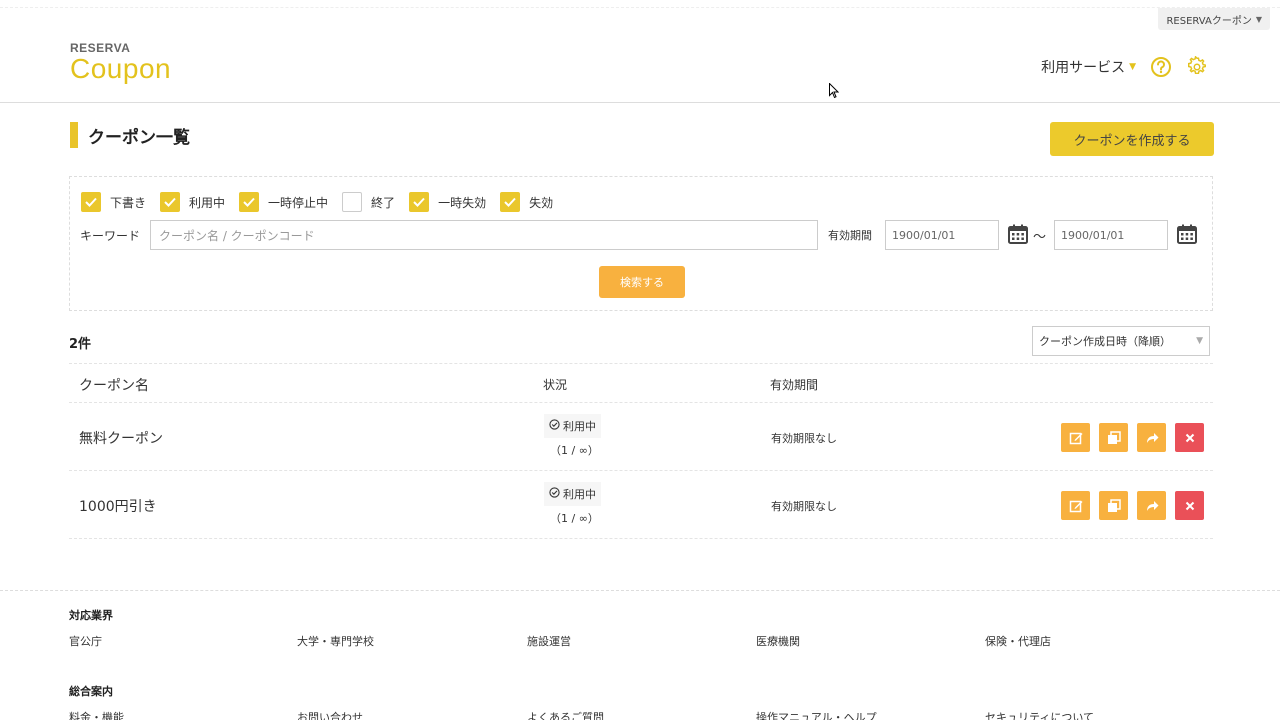  I want to click on date-to-input: 1900/01/01, so click(1111, 235).